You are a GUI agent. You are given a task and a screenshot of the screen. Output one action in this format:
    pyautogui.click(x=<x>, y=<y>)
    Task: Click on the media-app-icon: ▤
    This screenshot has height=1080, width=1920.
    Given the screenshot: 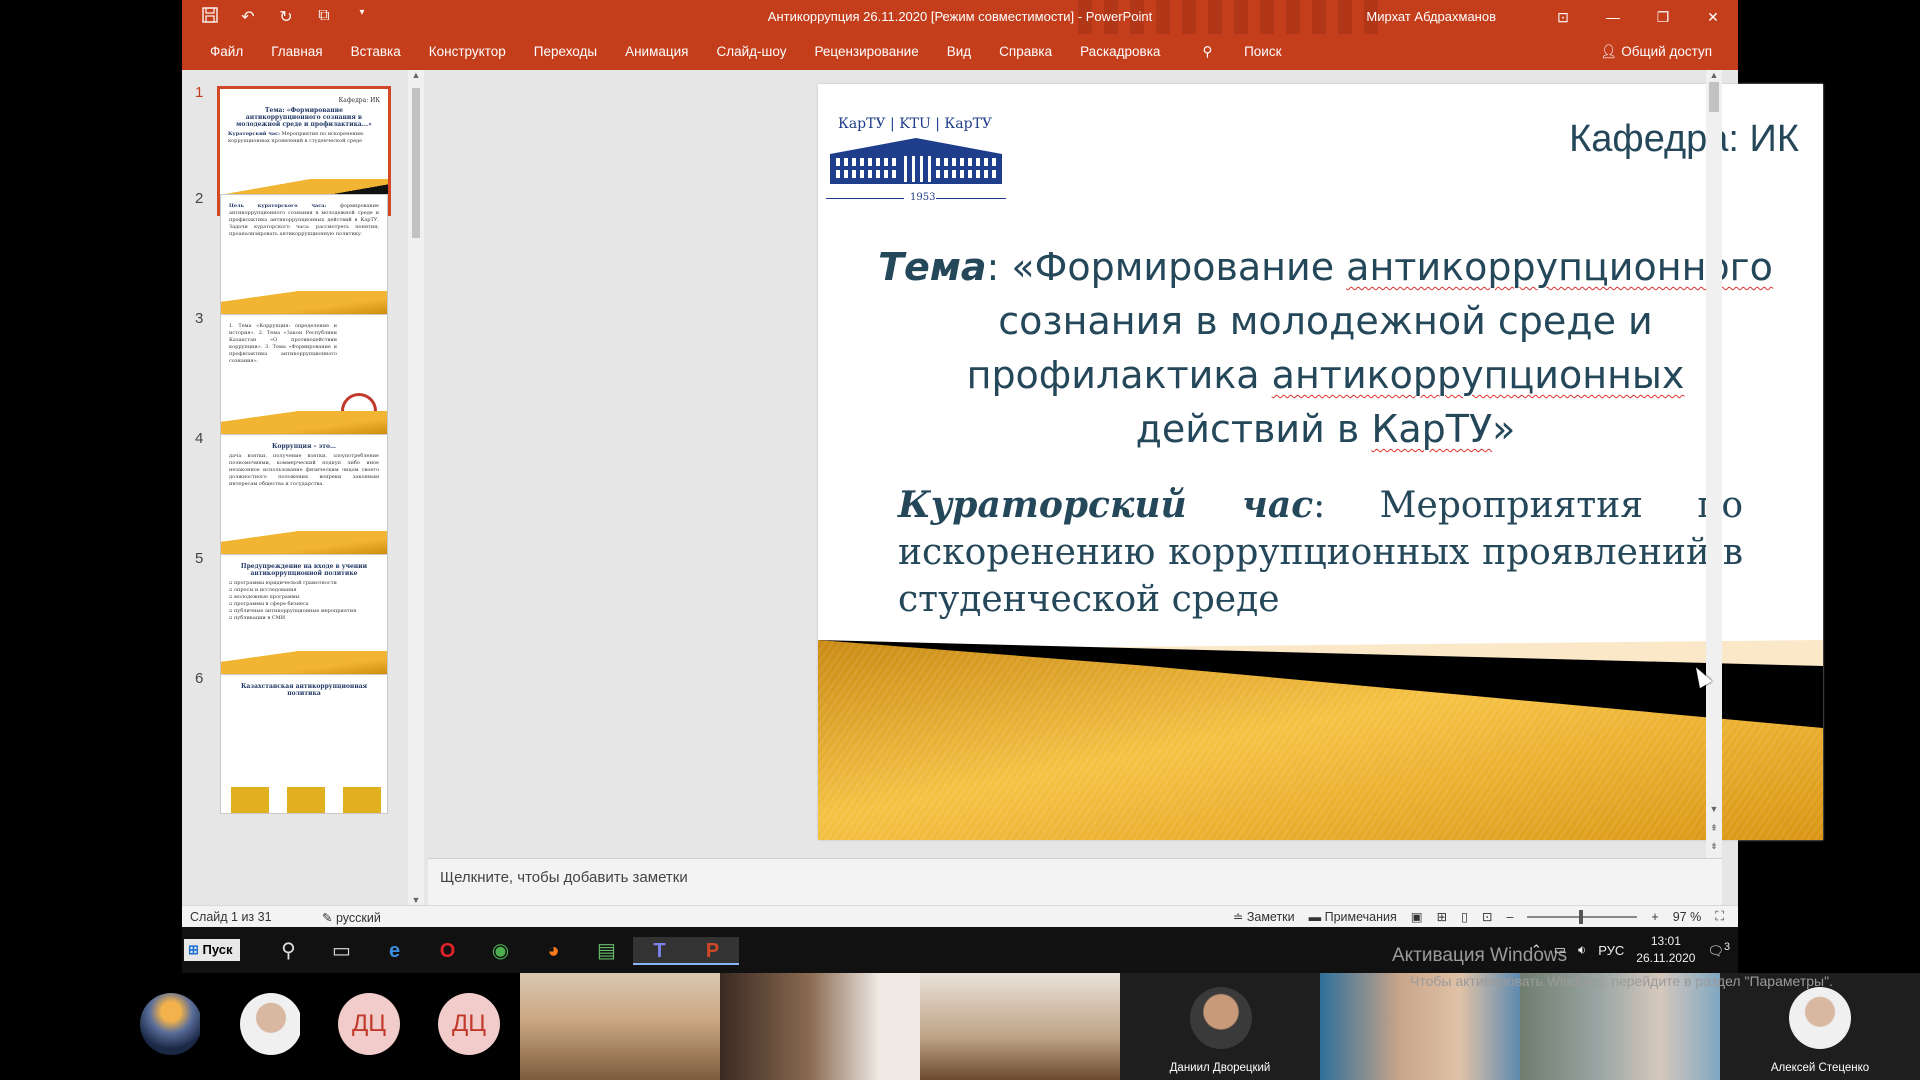 What is the action you would take?
    pyautogui.click(x=606, y=951)
    